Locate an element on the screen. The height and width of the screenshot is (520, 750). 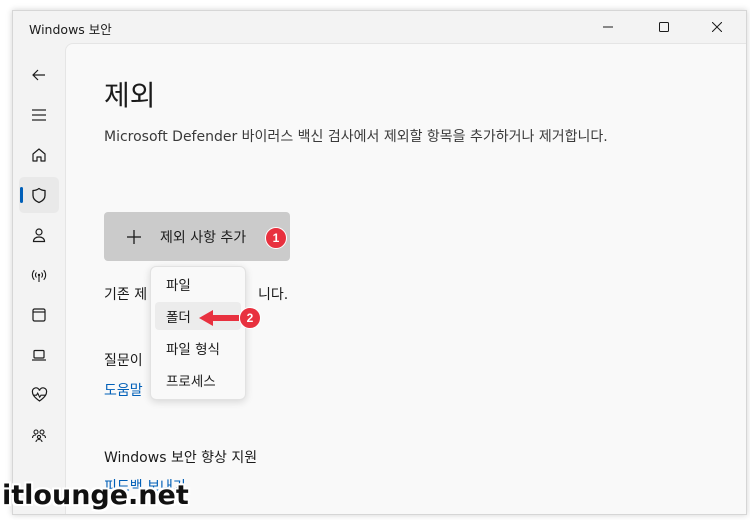
wifi-signal-icon is located at coordinates (39, 275).